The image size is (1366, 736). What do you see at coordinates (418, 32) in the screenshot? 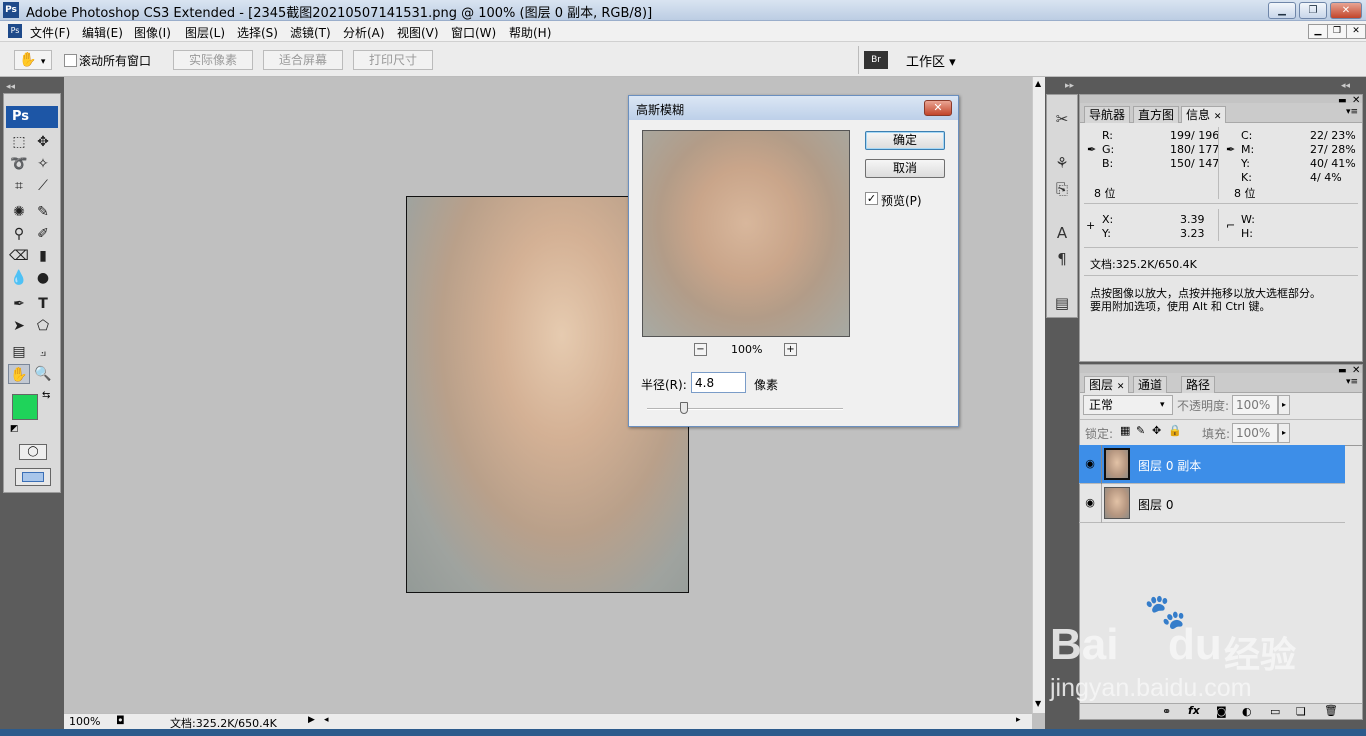
I see `menu-view: 视图(V)` at bounding box center [418, 32].